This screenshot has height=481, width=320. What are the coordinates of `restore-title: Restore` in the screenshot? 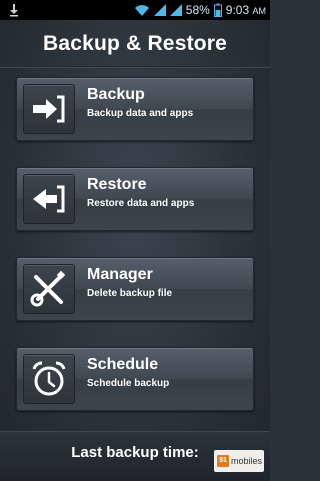 It's located at (117, 184).